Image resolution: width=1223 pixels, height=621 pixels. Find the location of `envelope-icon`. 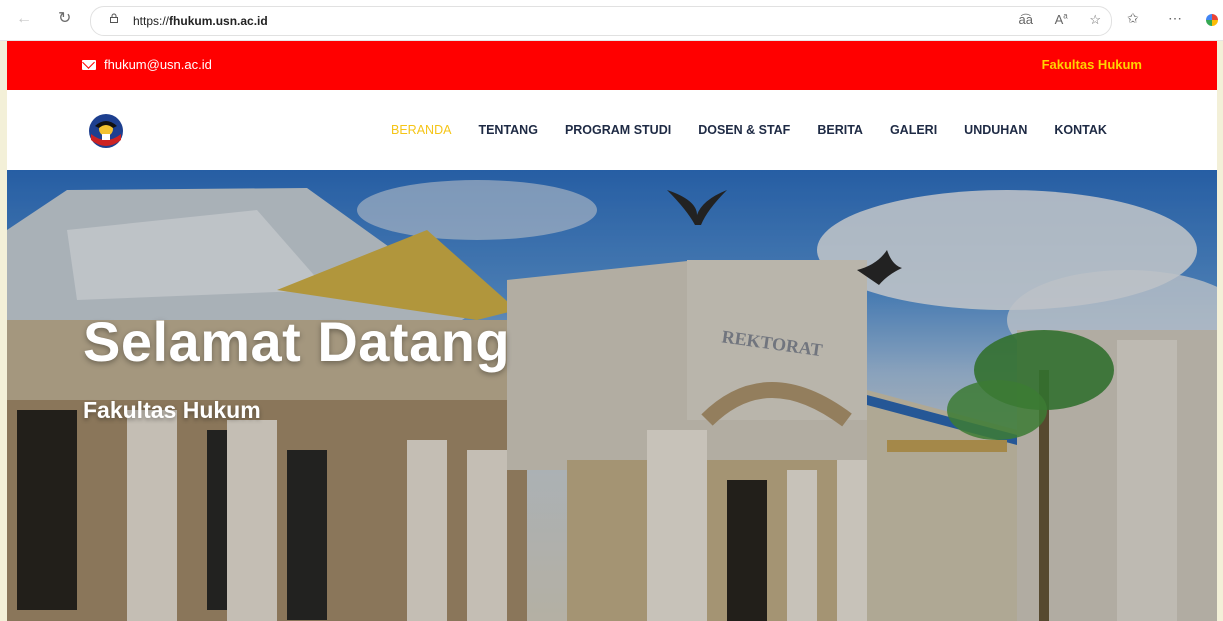

envelope-icon is located at coordinates (89, 65).